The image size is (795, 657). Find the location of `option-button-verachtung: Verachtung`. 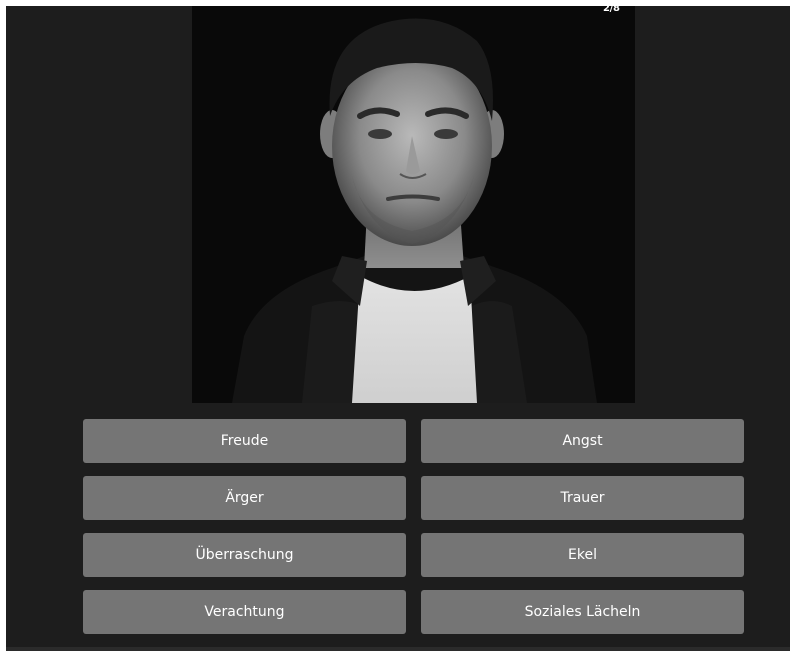

option-button-verachtung: Verachtung is located at coordinates (244, 612).